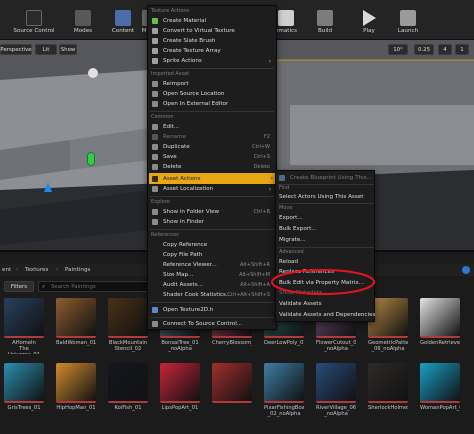 Image resolution: width=474 pixels, height=434 pixels. I want to click on asset-label: AHomeIn The Universe_01, so click(24, 347).